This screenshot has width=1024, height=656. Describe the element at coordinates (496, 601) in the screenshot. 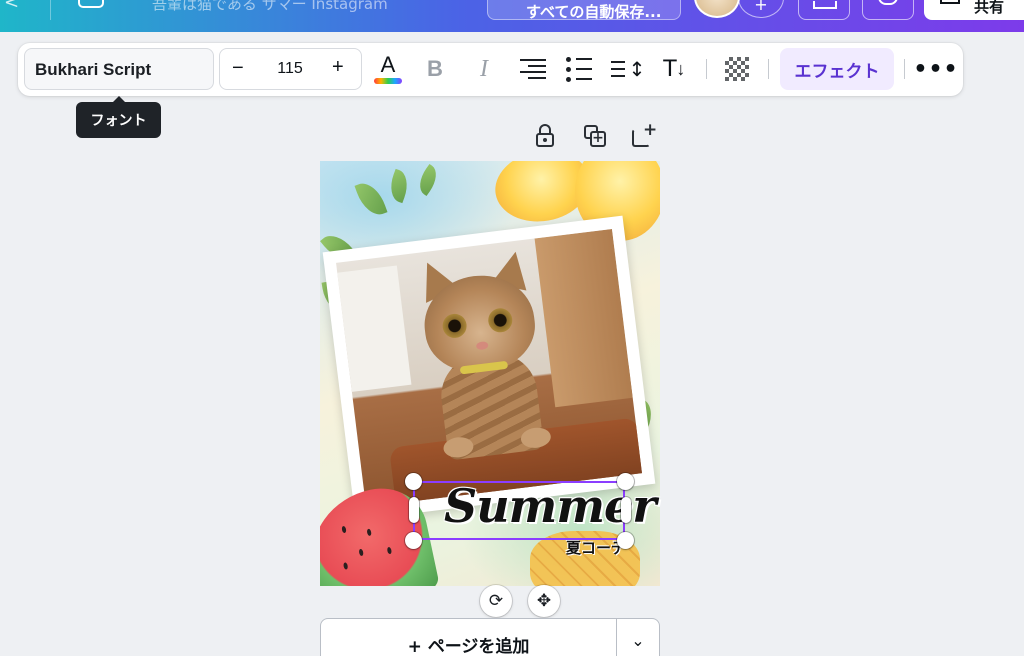

I see `rotate-icon: ⟳` at that location.